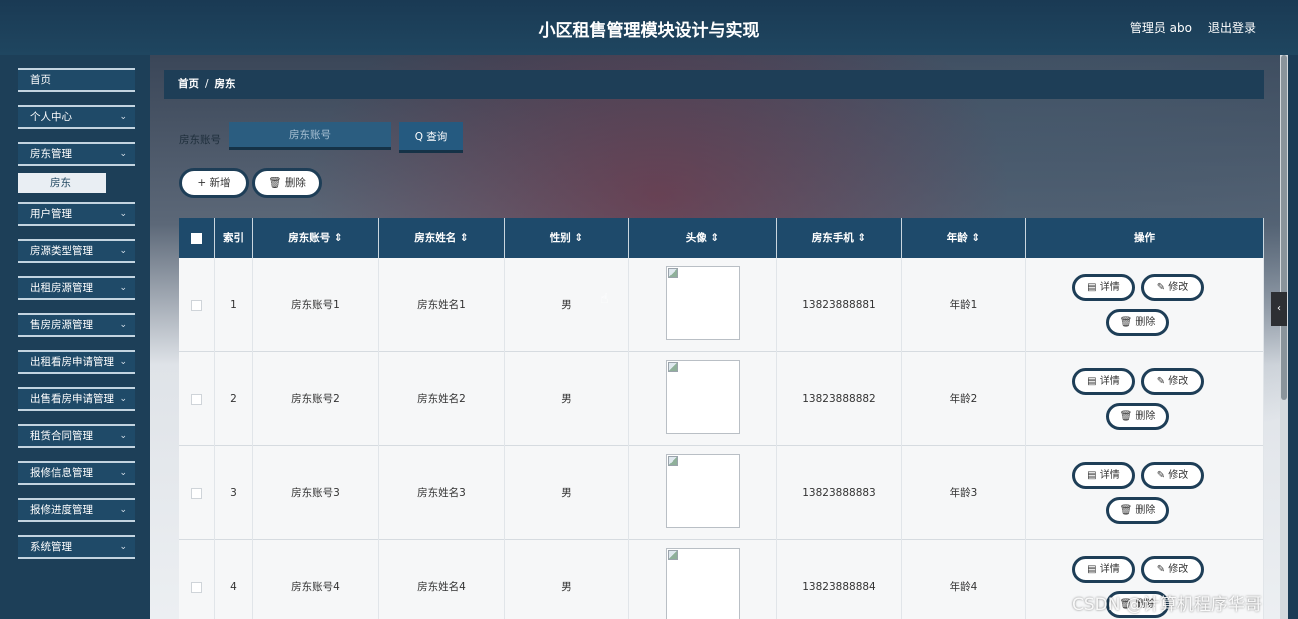 This screenshot has width=1298, height=619. I want to click on sidebar-item: 出租看房申请管理 ⌄, so click(76, 362).